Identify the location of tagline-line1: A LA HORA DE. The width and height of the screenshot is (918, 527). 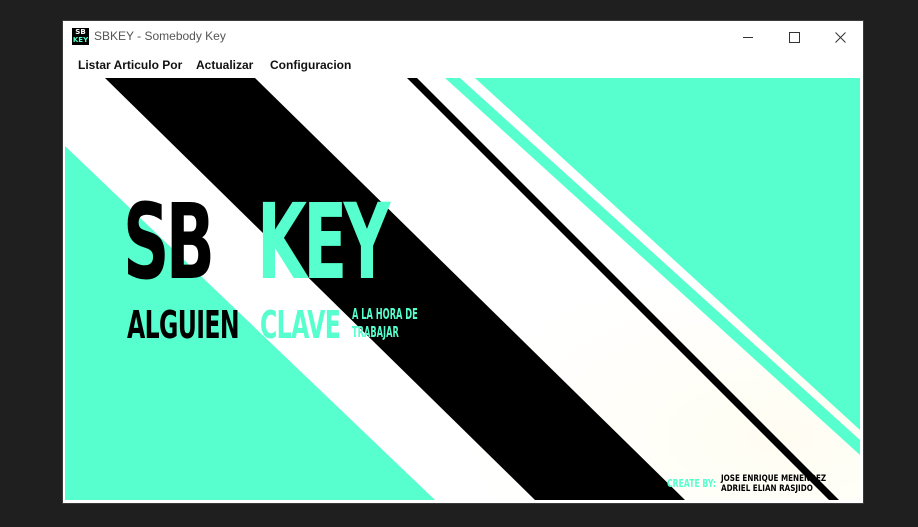
(385, 314).